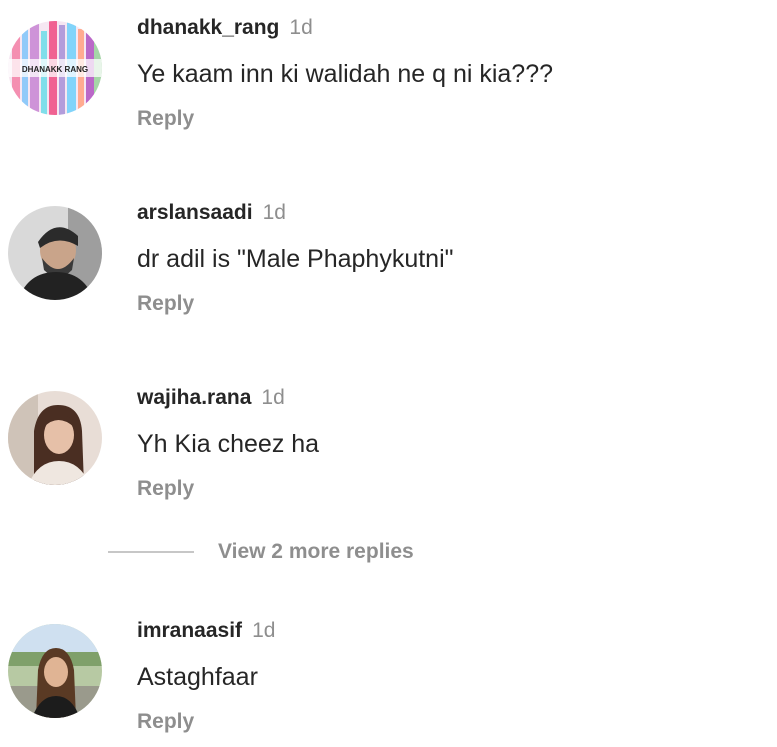  What do you see at coordinates (208, 27) in the screenshot?
I see `username: dhanakk_rang` at bounding box center [208, 27].